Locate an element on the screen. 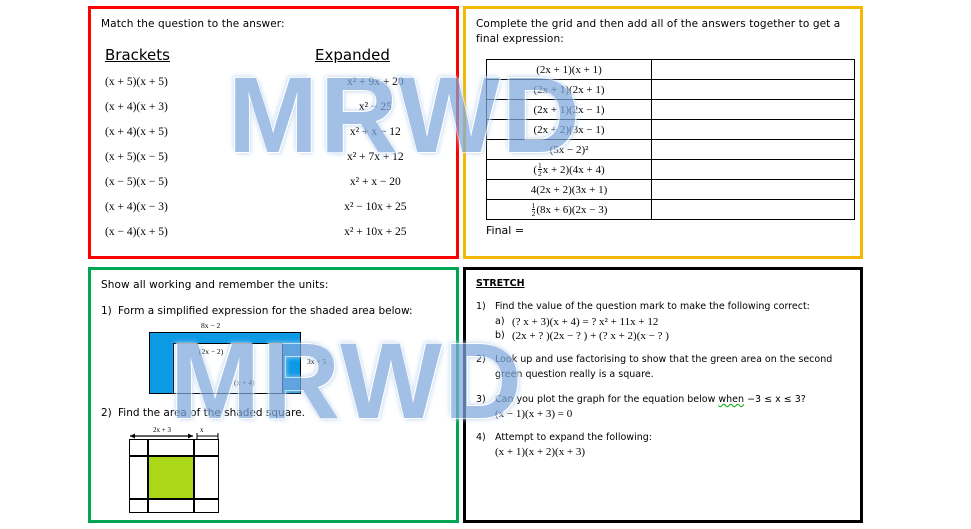 This screenshot has height=529, width=971. stretch-item-3-equation: (x − 1)(x + 3) = 0 is located at coordinates (534, 414).